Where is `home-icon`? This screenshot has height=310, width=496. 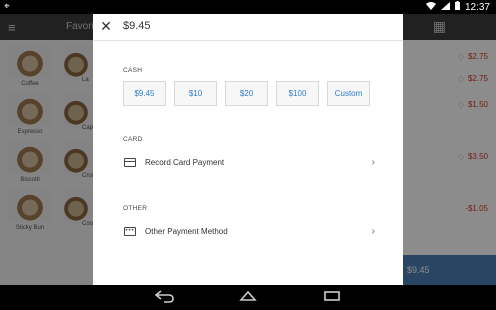
home-icon is located at coordinates (248, 297).